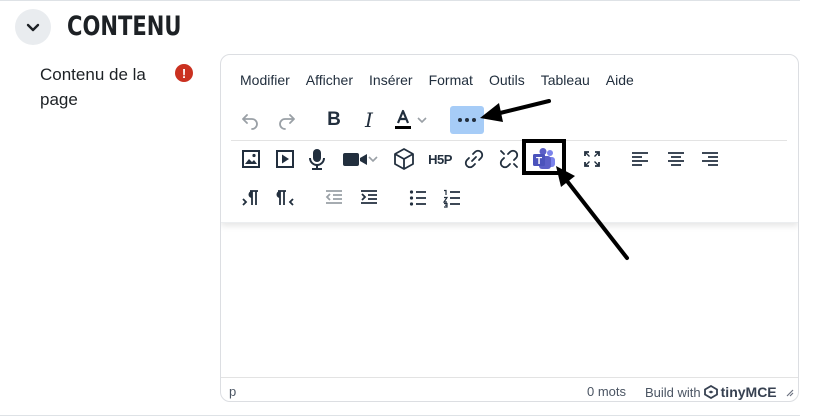 The width and height of the screenshot is (825, 420). I want to click on arrow-head-teams, so click(565, 176).